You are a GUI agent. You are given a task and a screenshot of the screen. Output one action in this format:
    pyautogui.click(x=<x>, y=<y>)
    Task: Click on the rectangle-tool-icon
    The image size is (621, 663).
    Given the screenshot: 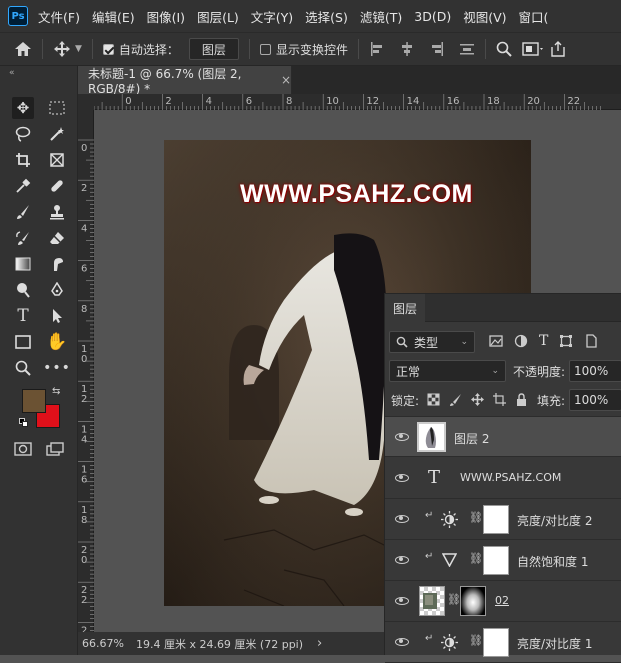 What is the action you would take?
    pyautogui.click(x=23, y=342)
    